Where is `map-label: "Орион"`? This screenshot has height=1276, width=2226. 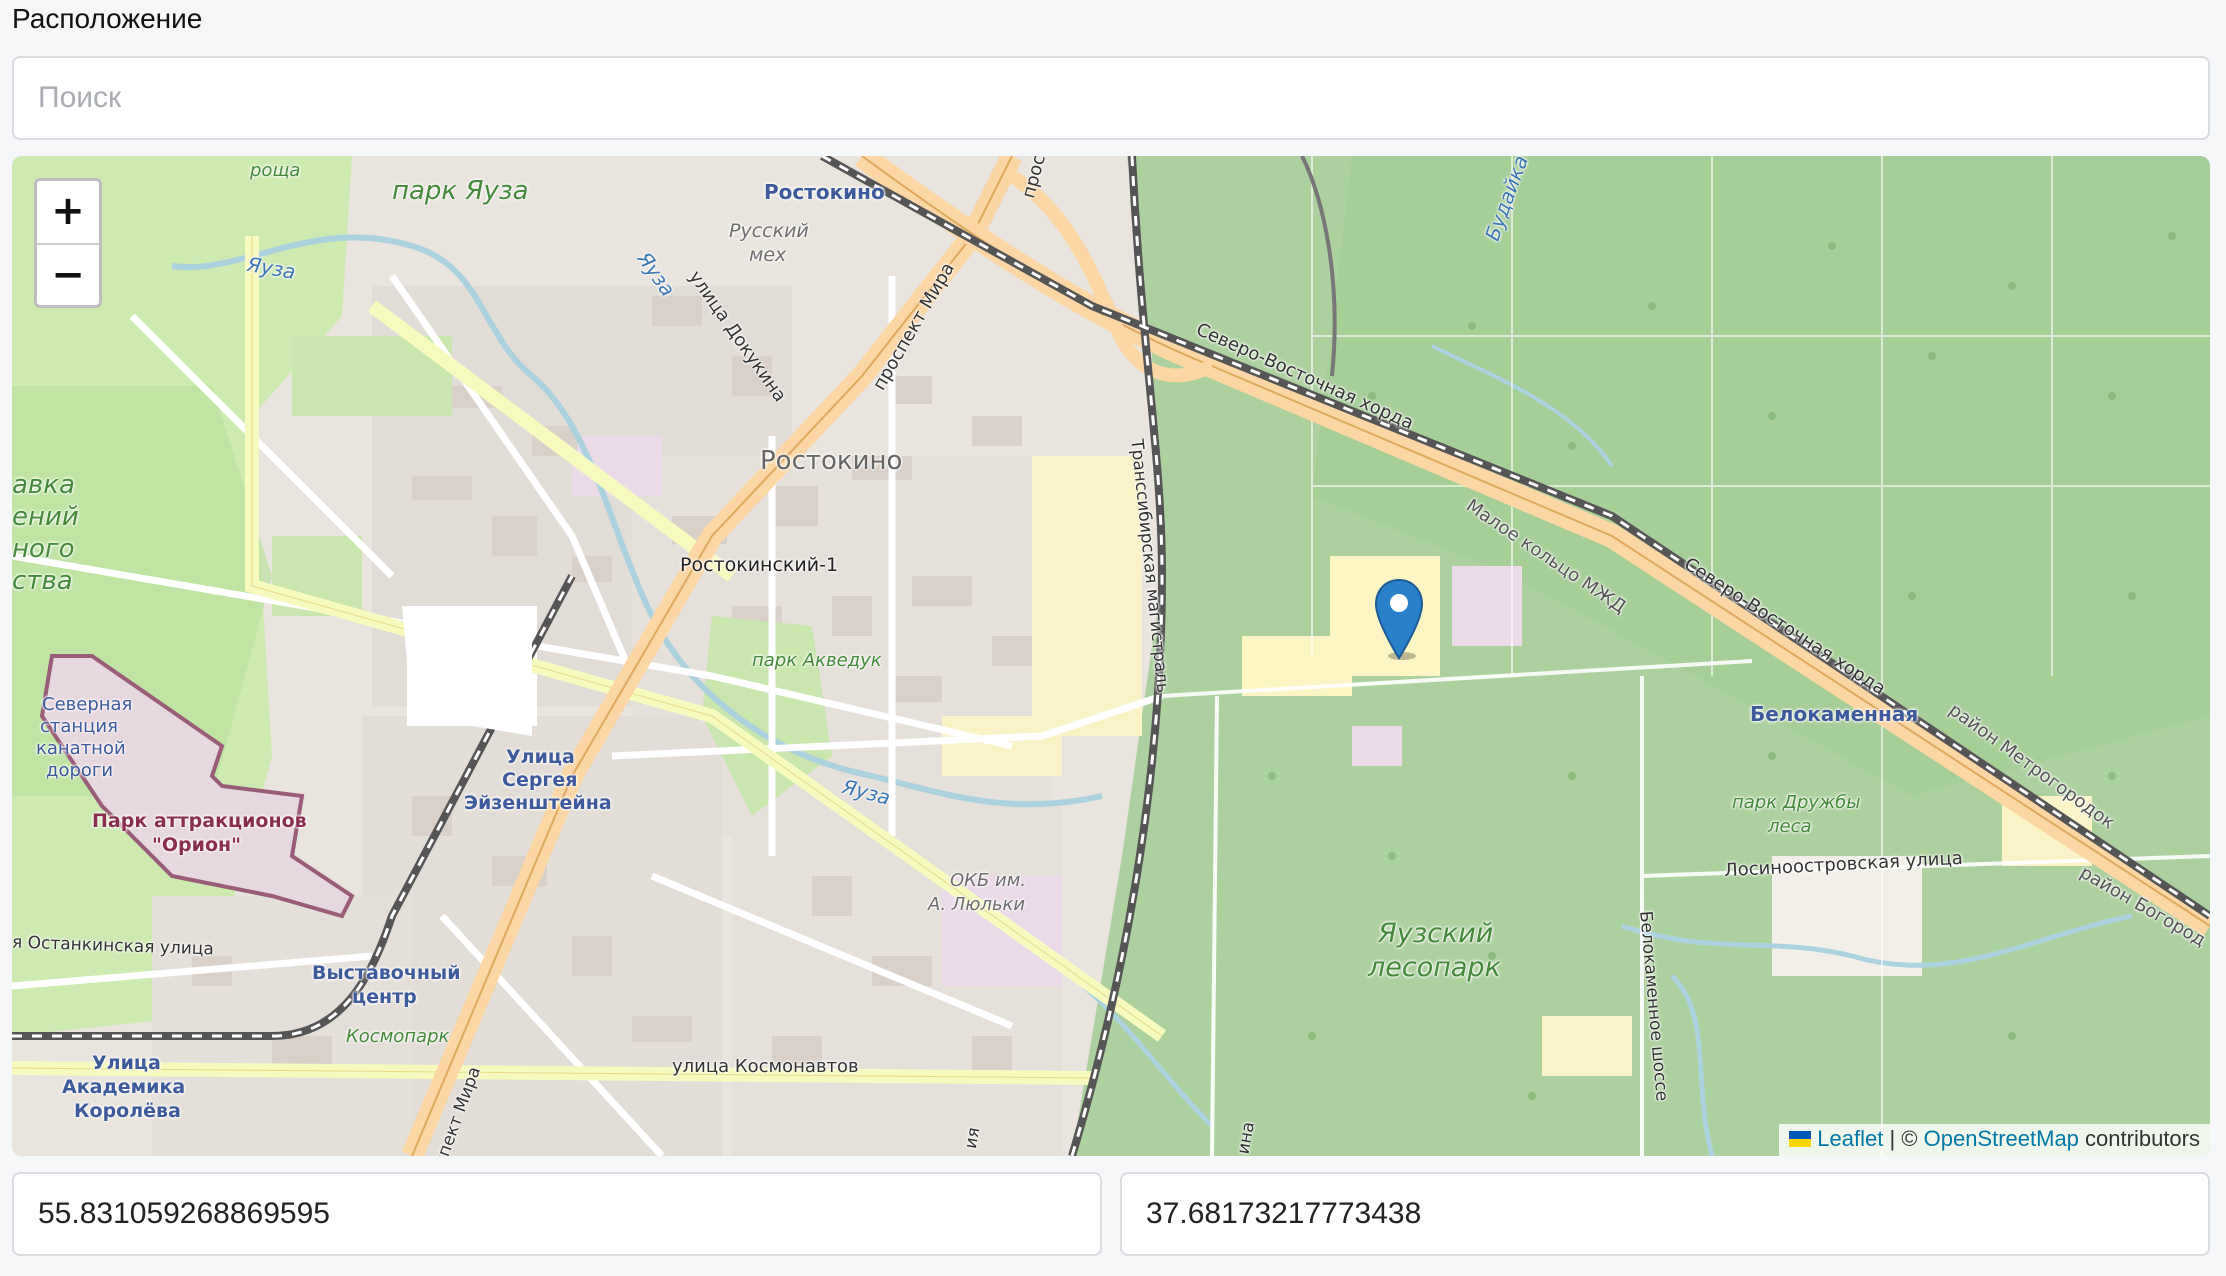 map-label: "Орион" is located at coordinates (197, 845).